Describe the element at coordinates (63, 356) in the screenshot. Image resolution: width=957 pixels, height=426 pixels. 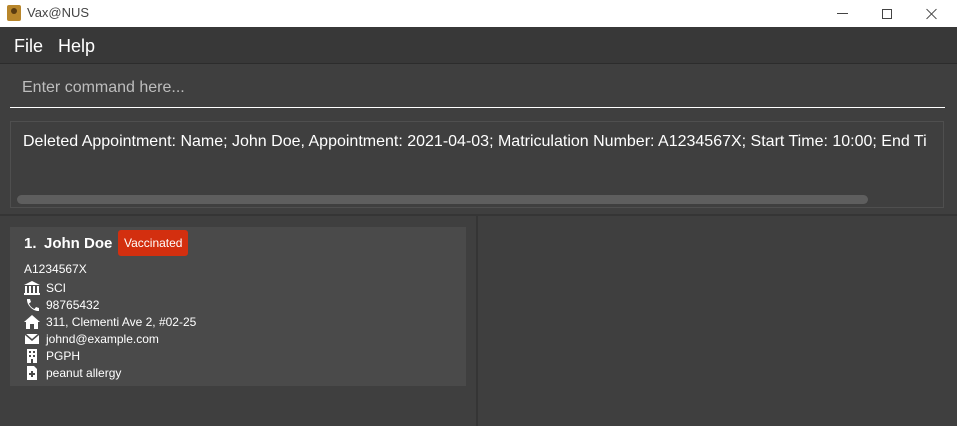
I see `residence-value: PGPH` at that location.